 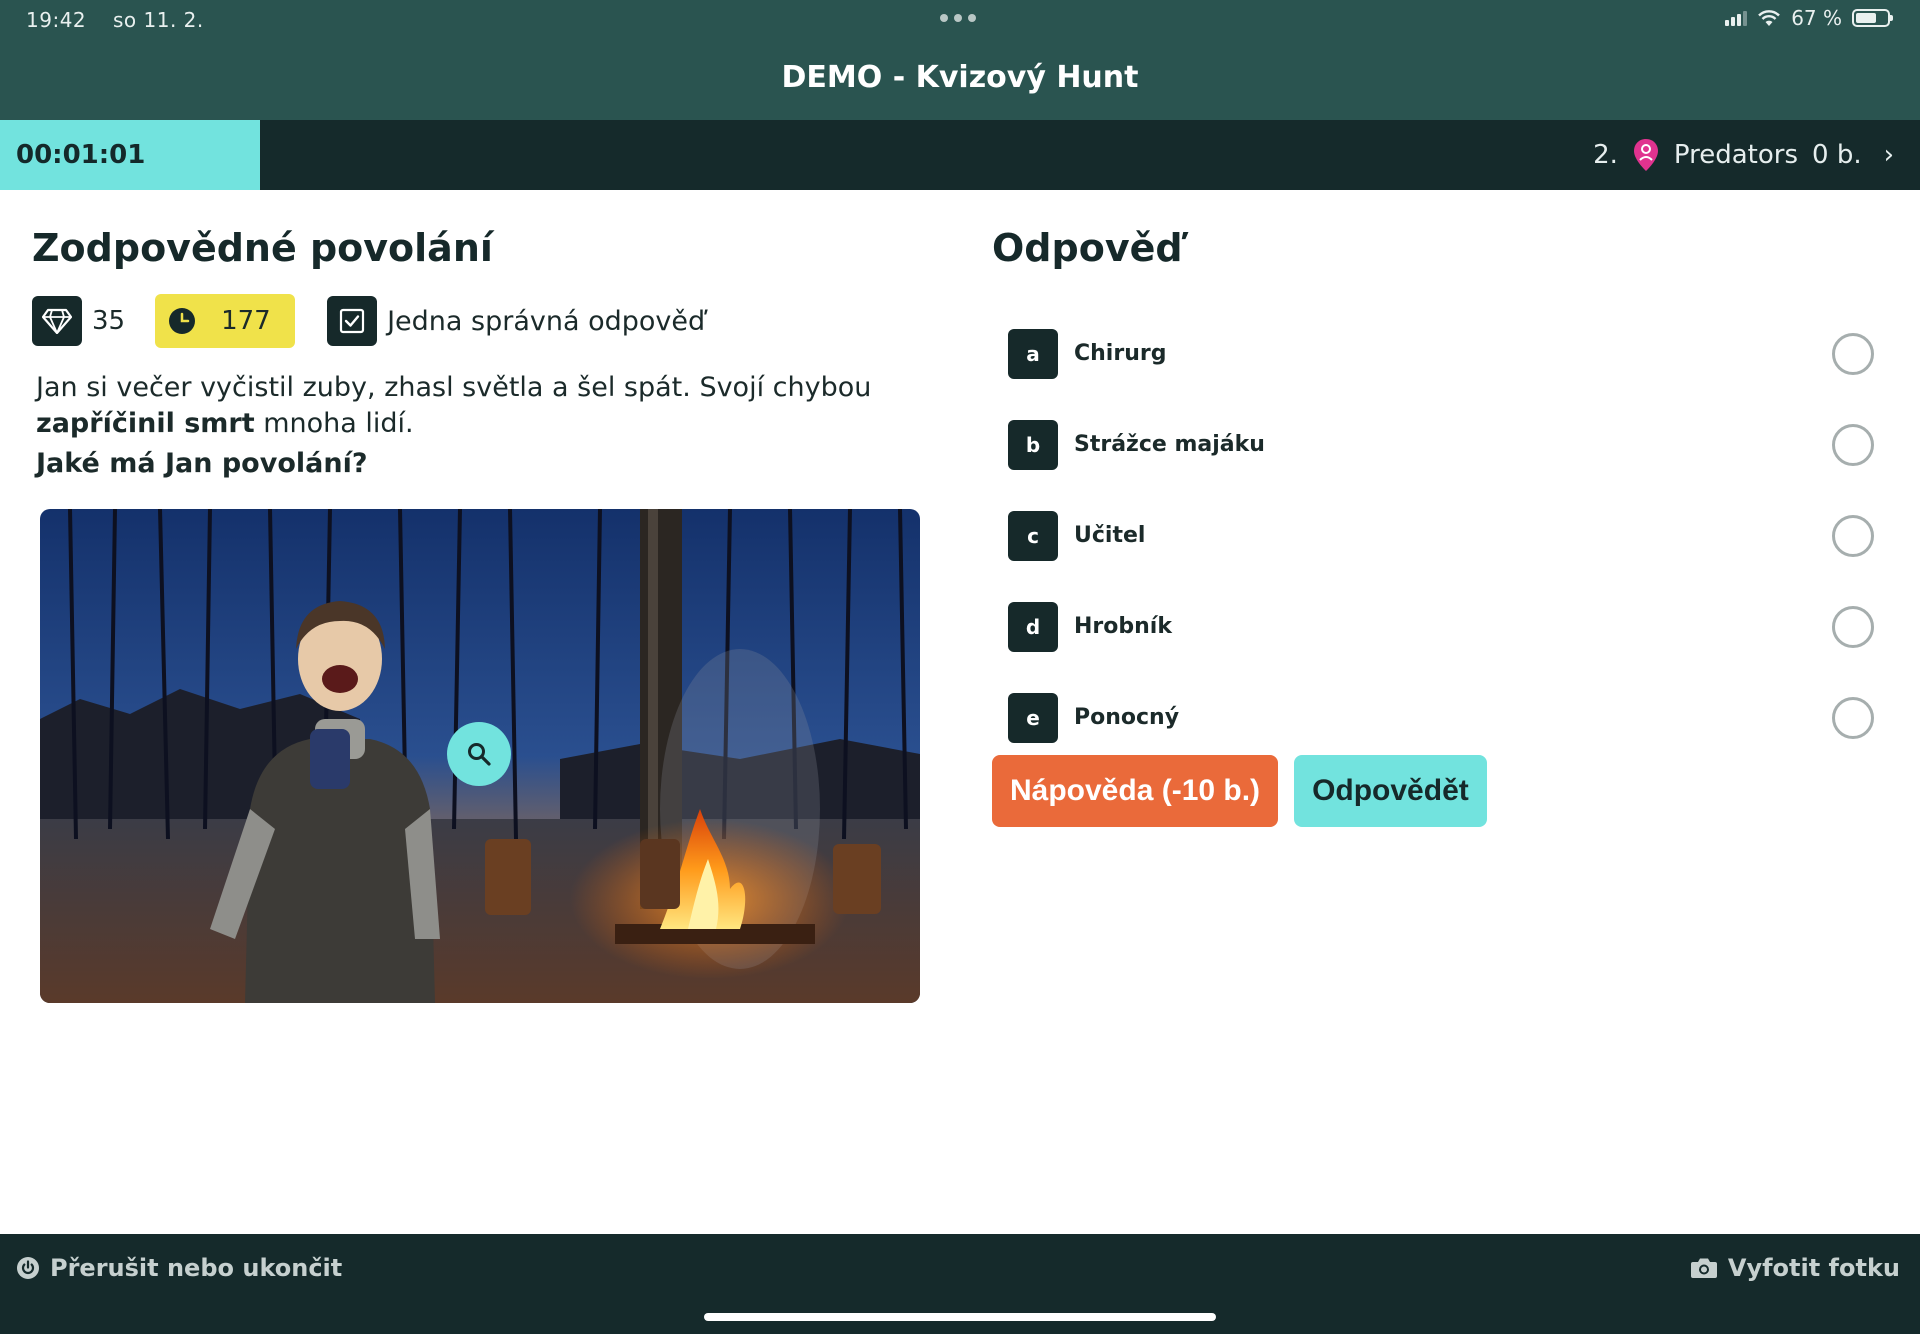 I want to click on search-icon, so click(x=479, y=754).